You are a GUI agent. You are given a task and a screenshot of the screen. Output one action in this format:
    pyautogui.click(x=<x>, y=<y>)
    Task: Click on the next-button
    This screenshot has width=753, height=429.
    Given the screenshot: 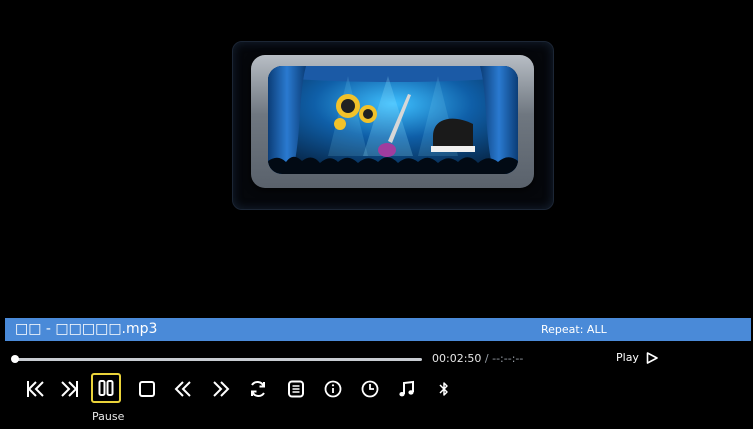 What is the action you would take?
    pyautogui.click(x=70, y=389)
    